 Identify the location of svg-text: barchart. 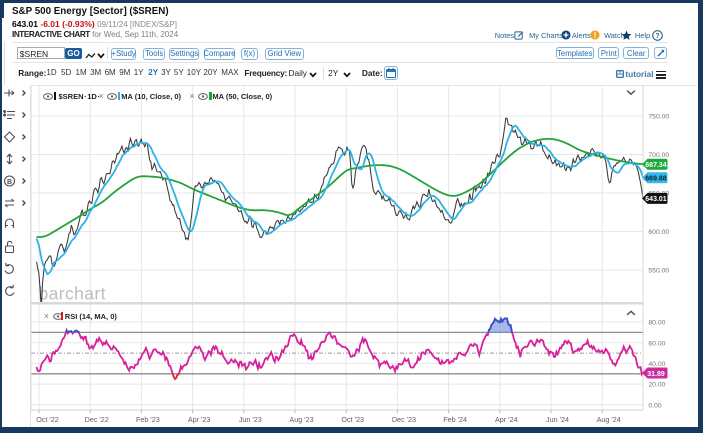
(71, 294).